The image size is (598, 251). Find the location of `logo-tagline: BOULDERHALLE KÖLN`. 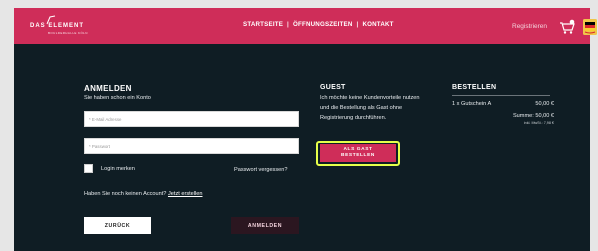

logo-tagline: BOULDERHALLE KÖLN is located at coordinates (68, 33).